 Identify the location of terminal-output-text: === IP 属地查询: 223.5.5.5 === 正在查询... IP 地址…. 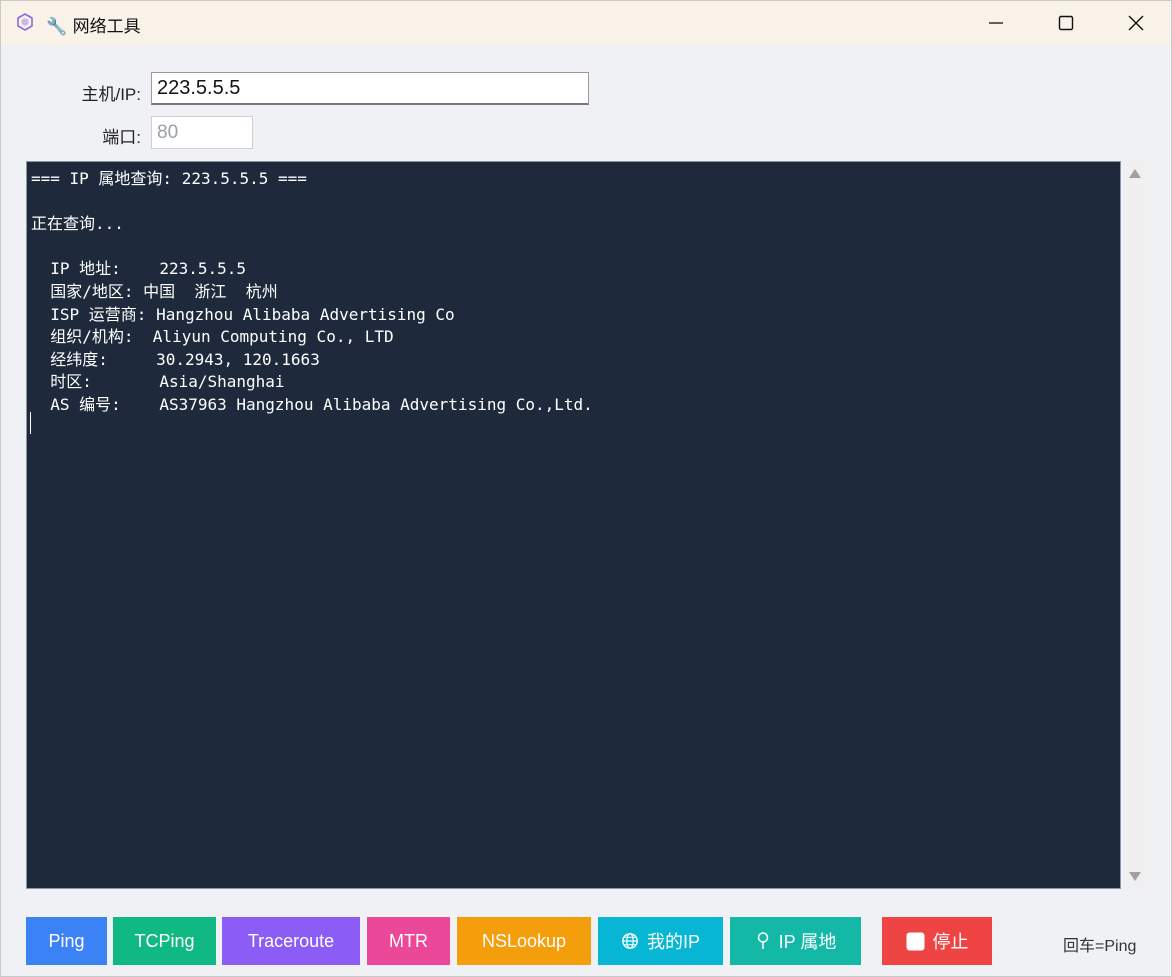
(312, 291).